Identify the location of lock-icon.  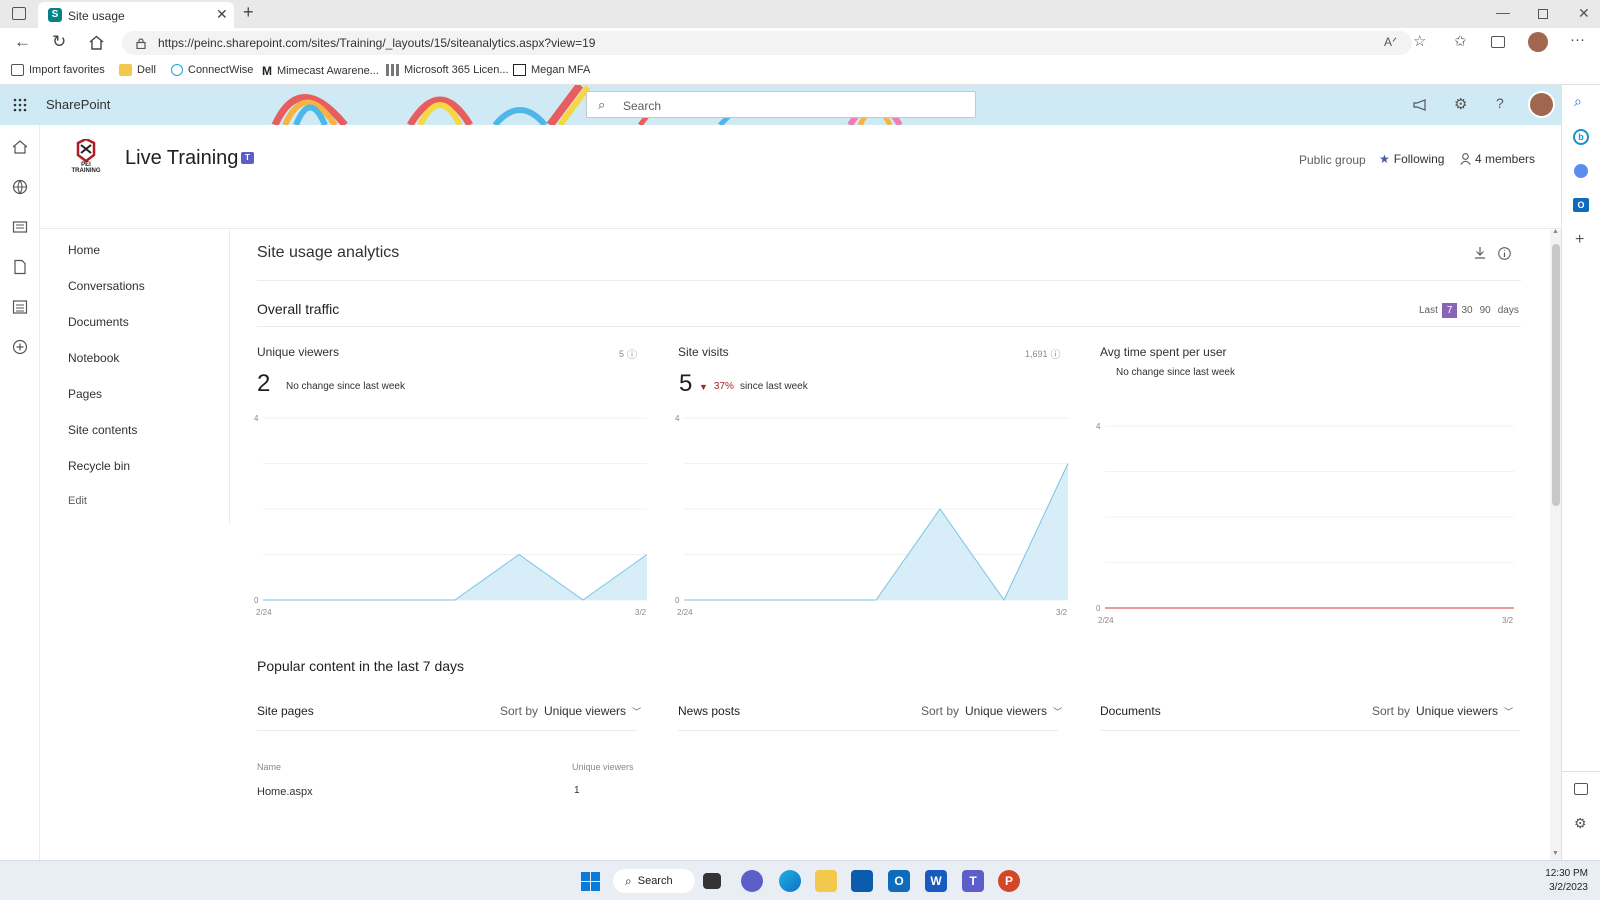
(141, 43).